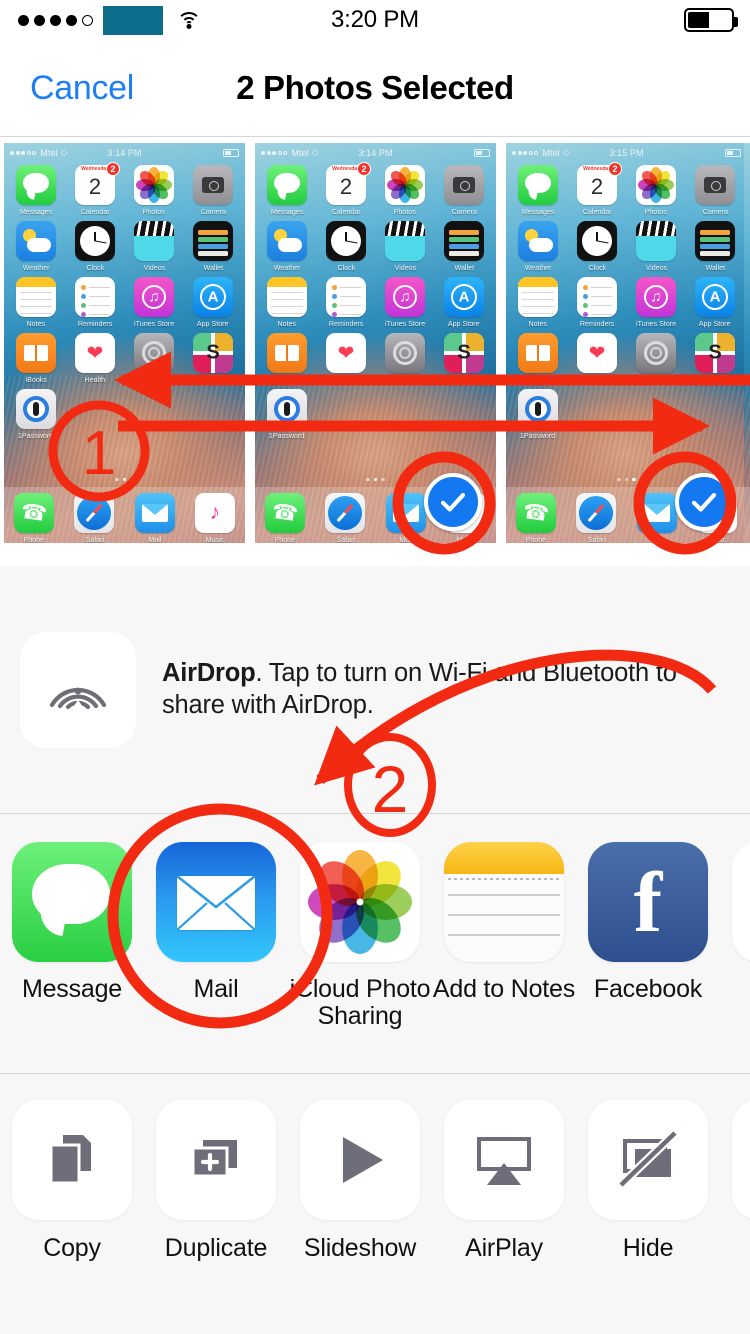 The height and width of the screenshot is (1334, 750). What do you see at coordinates (72, 1248) in the screenshot?
I see `action-label: Copy` at bounding box center [72, 1248].